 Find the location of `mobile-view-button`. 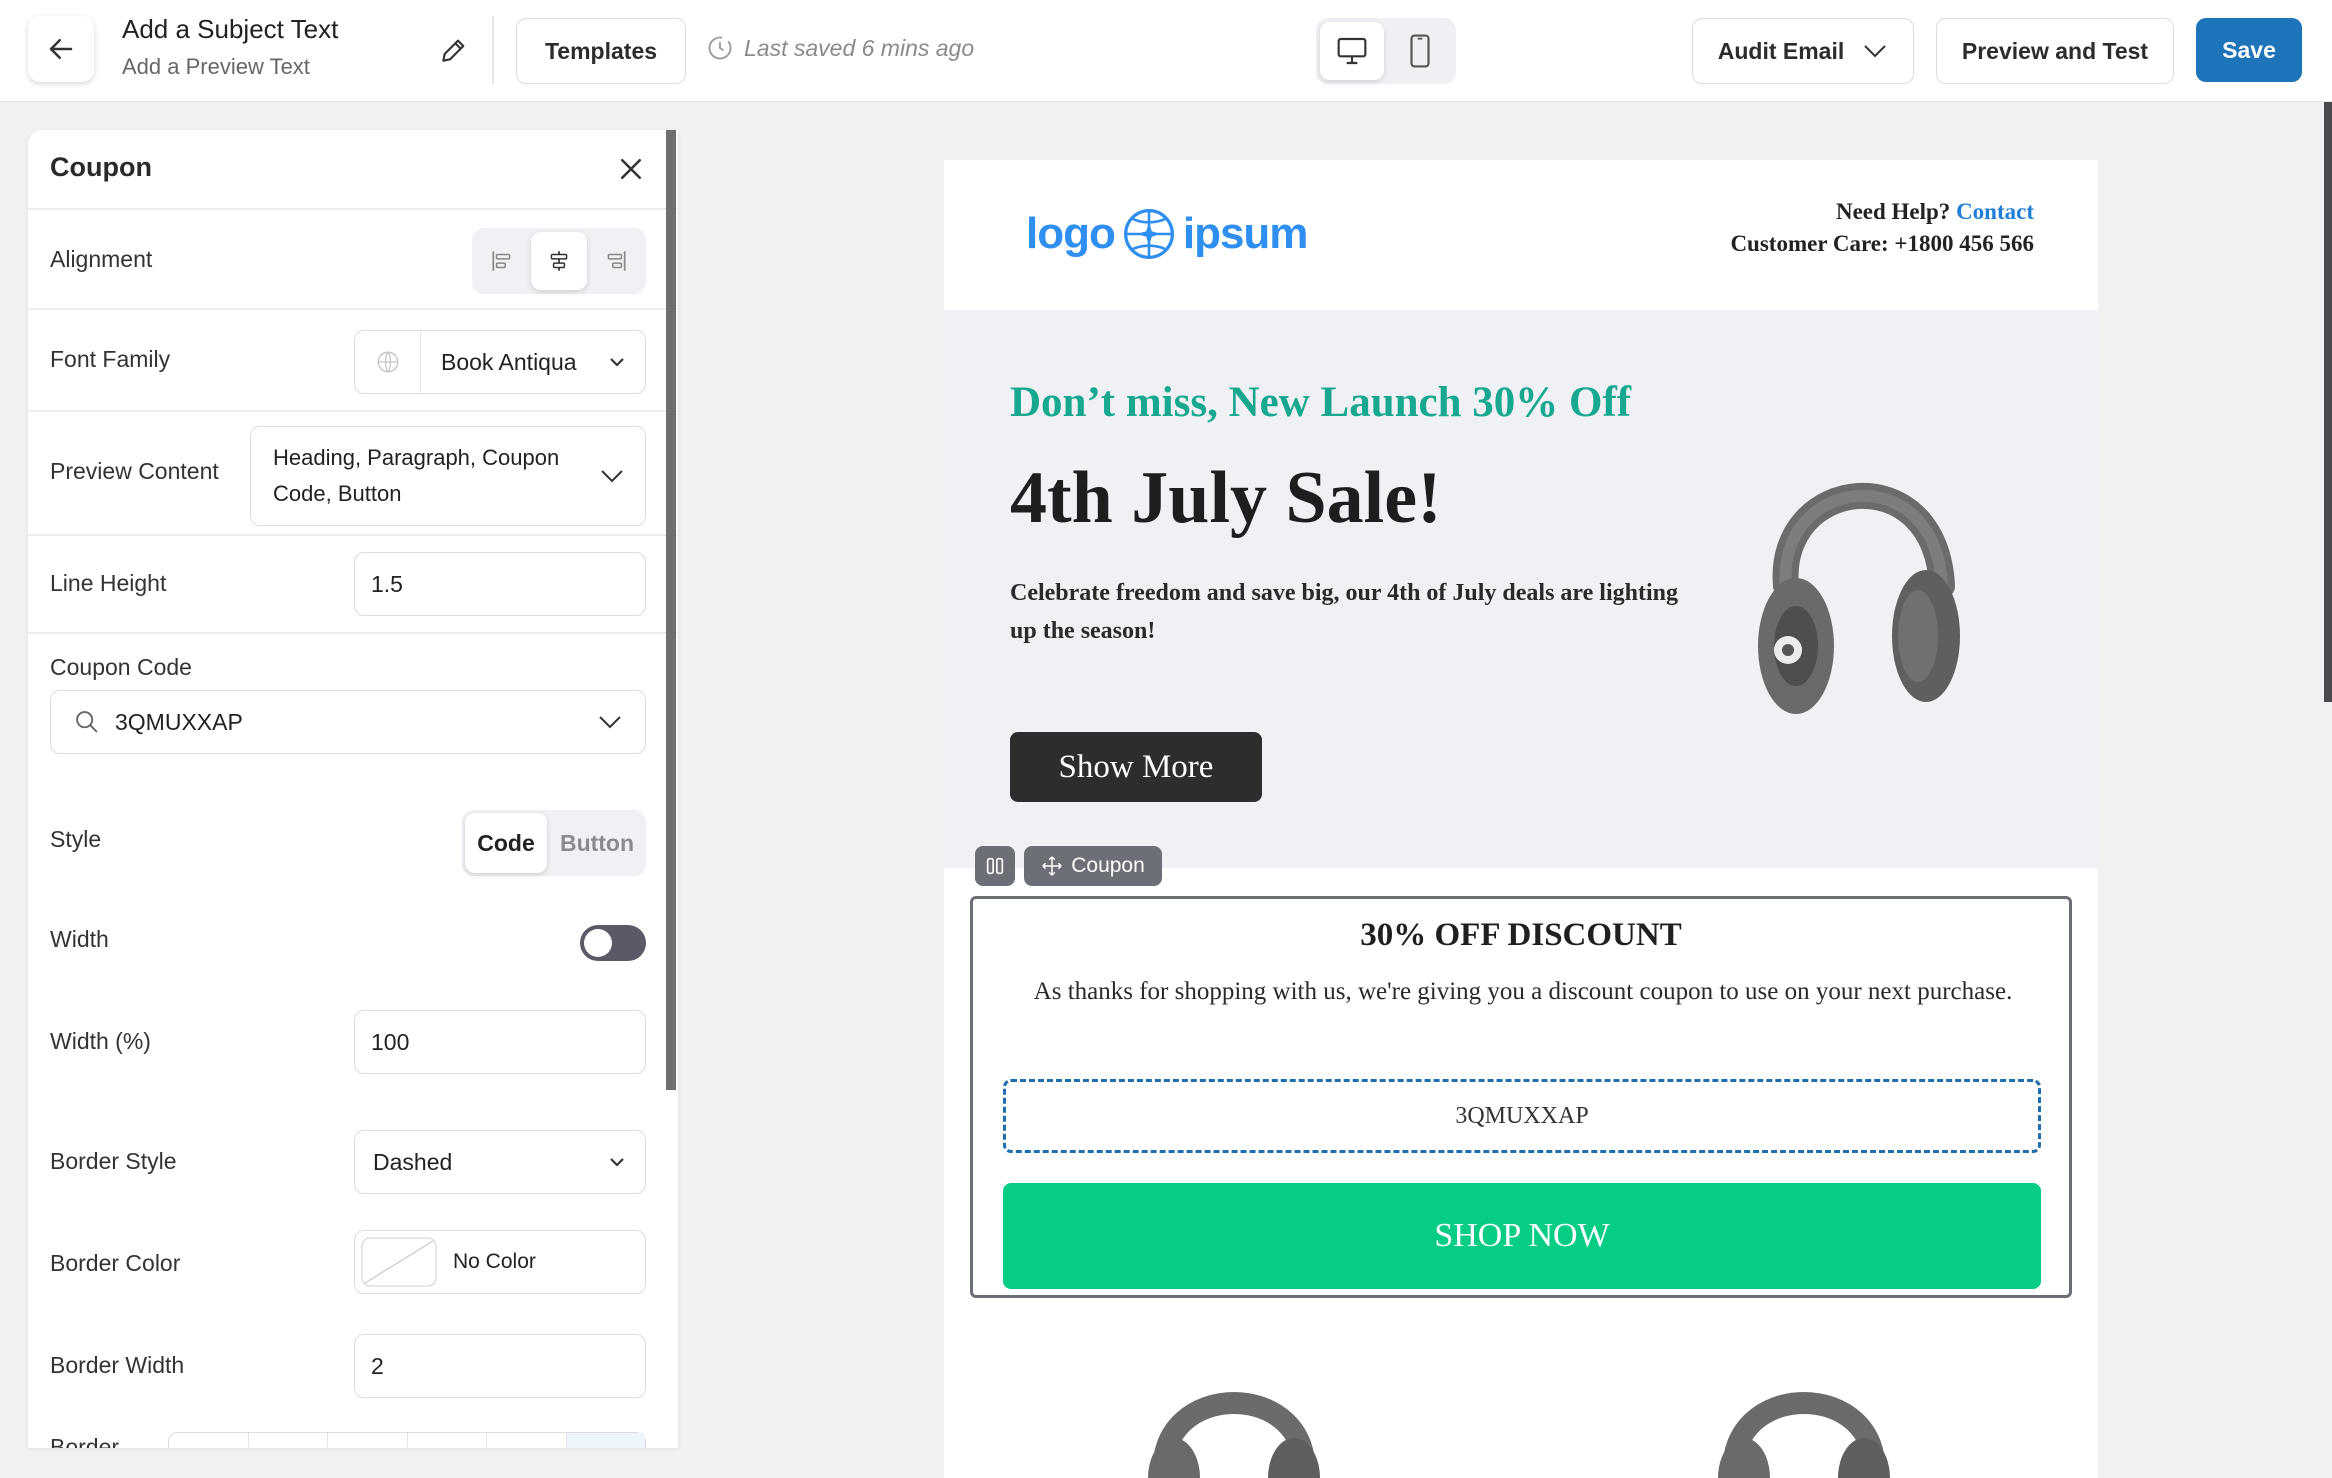

mobile-view-button is located at coordinates (1420, 51).